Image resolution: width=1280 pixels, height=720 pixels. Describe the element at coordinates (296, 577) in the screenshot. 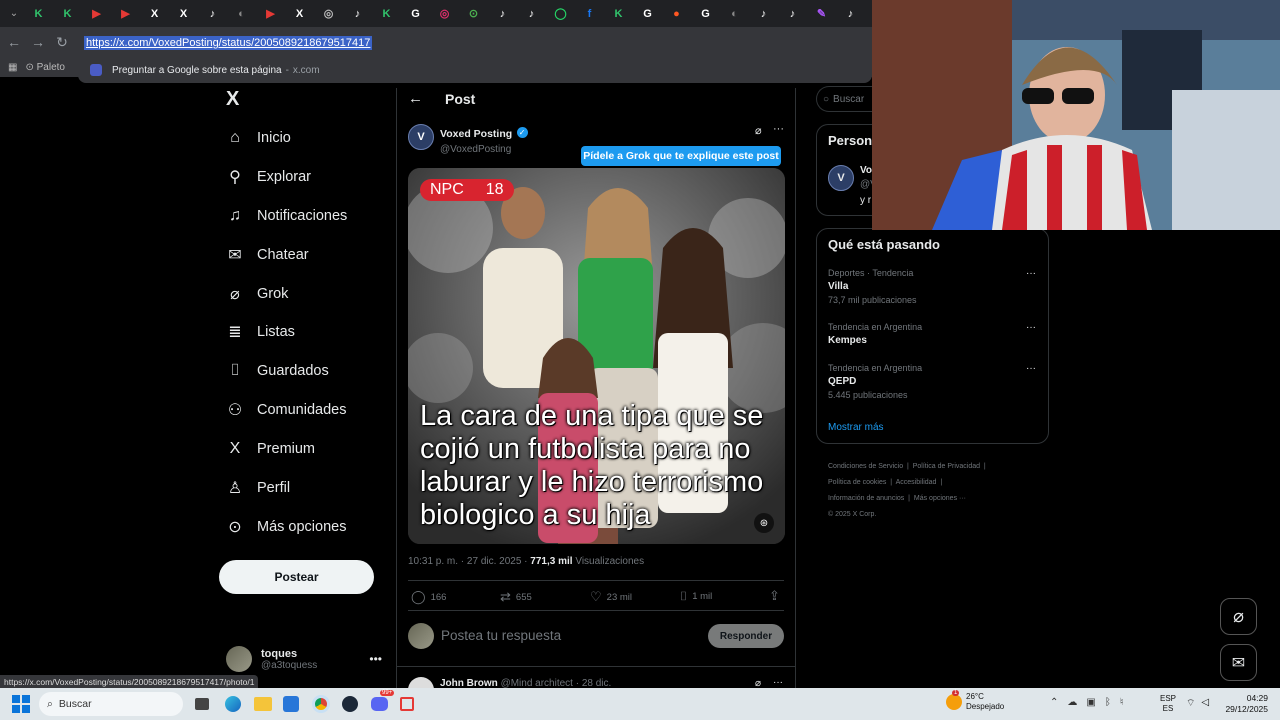

I see `post-button: Postear` at that location.